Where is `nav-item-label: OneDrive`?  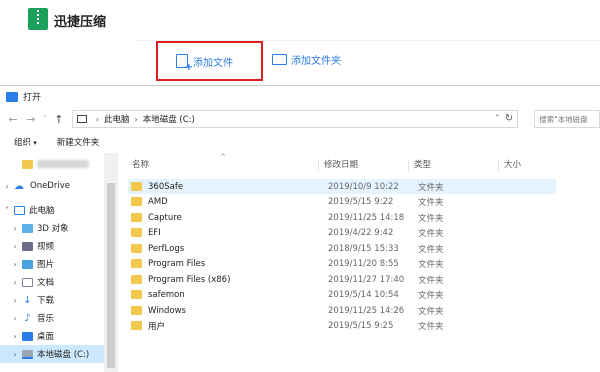
nav-item-label: OneDrive is located at coordinates (50, 186).